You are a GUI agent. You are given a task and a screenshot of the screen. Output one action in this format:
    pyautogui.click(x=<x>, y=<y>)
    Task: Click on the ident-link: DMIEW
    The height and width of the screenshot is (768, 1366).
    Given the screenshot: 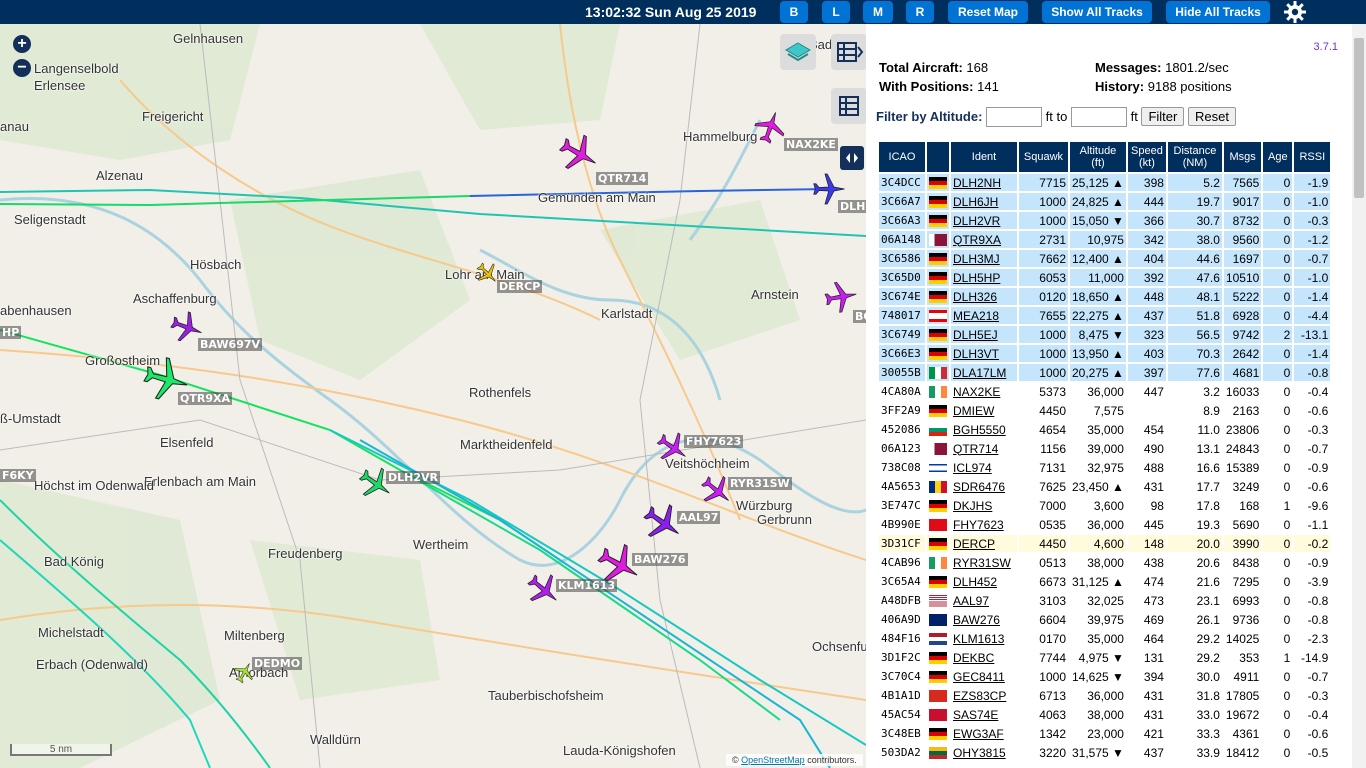 What is the action you would take?
    pyautogui.click(x=973, y=411)
    